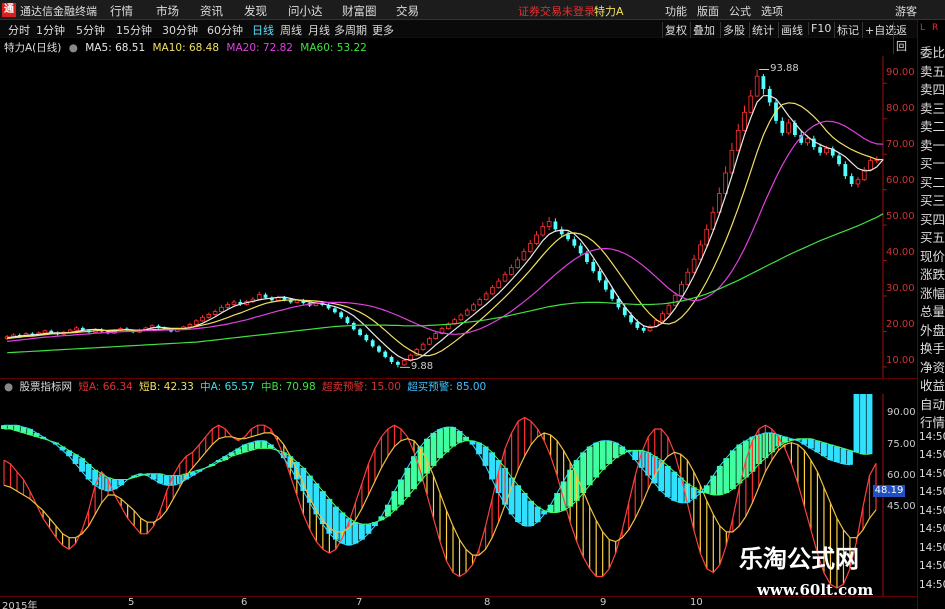  Describe the element at coordinates (291, 30) in the screenshot. I see `period-weekly: 周线` at that location.